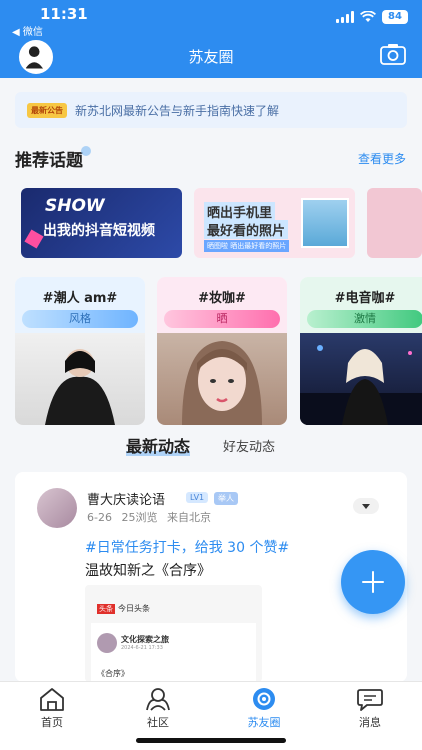 This screenshot has width=422, height=750. I want to click on message-icon, so click(370, 700).